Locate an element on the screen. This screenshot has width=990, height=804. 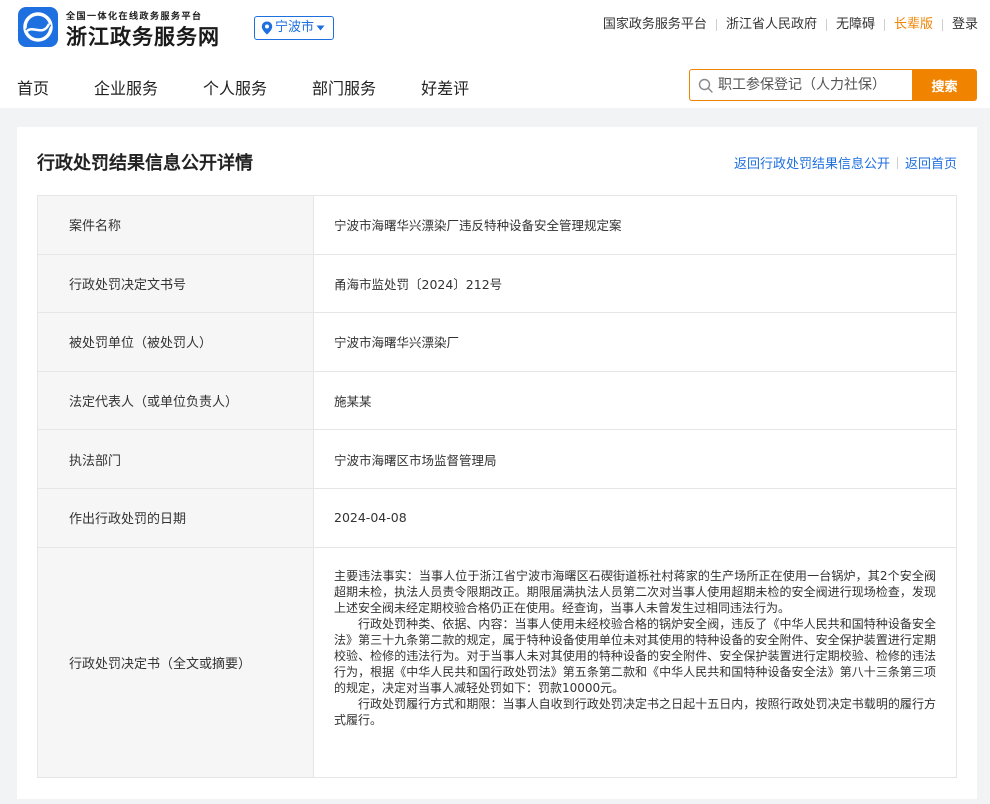
row-value: 宁波市海曙华兴漂染厂违反特种设备安全管理规定案 is located at coordinates (635, 225).